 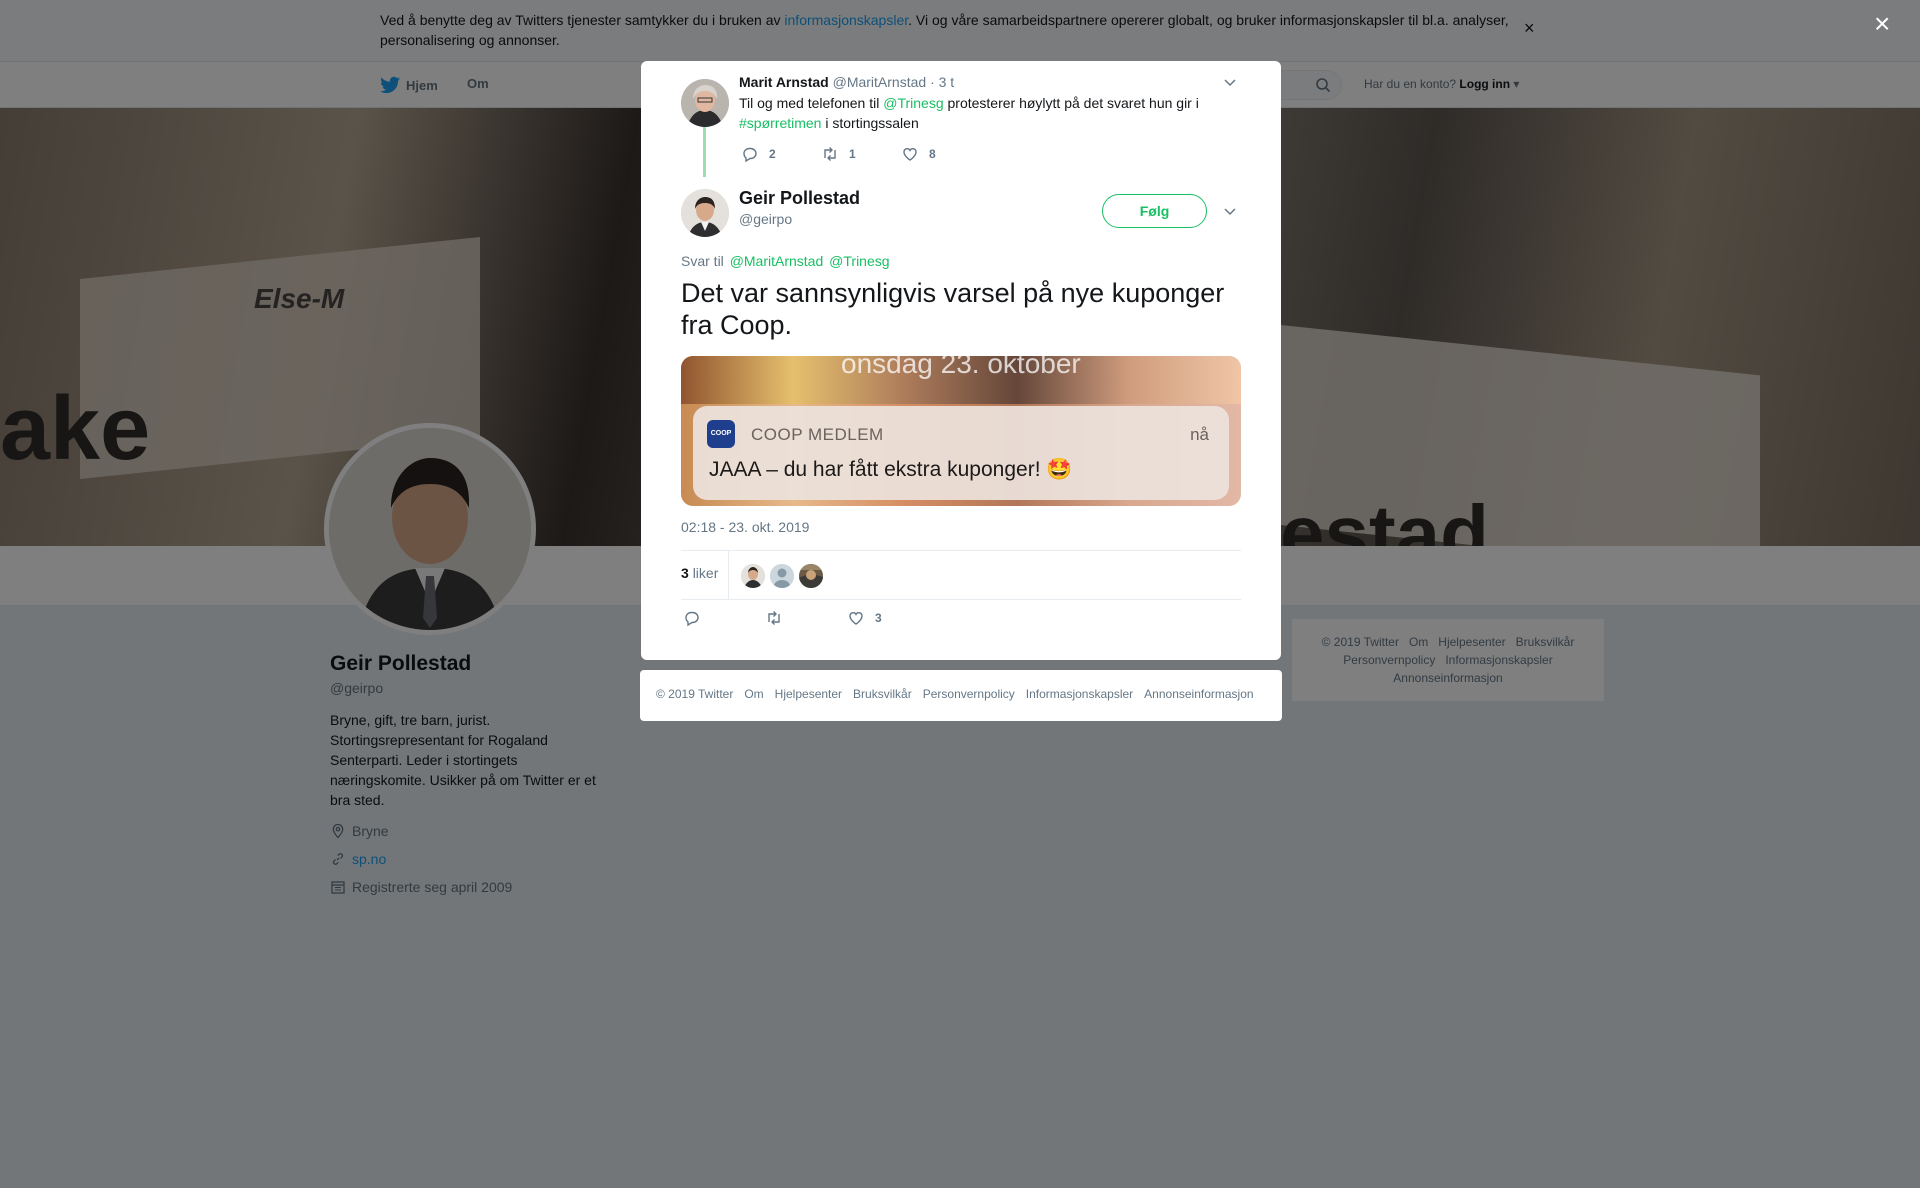 What do you see at coordinates (685, 573) in the screenshot?
I see `likes-count-number: 3` at bounding box center [685, 573].